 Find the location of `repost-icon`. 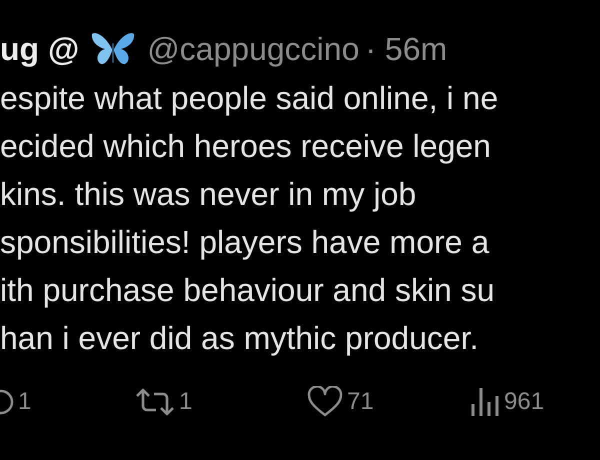

repost-icon is located at coordinates (155, 402).